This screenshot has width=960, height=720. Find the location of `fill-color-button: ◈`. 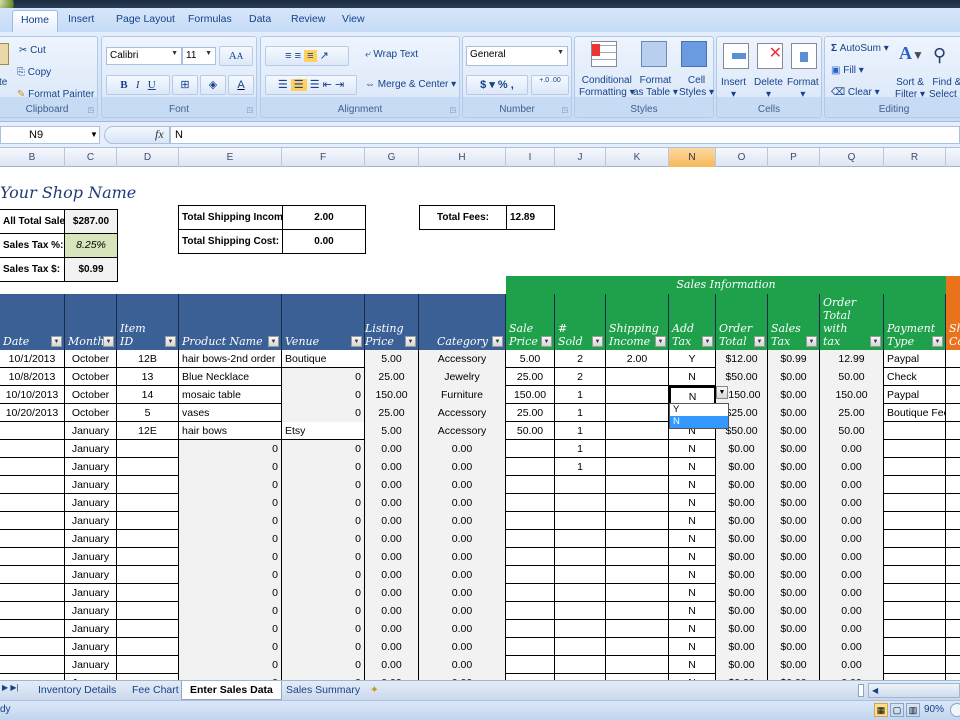

fill-color-button: ◈ is located at coordinates (213, 85).